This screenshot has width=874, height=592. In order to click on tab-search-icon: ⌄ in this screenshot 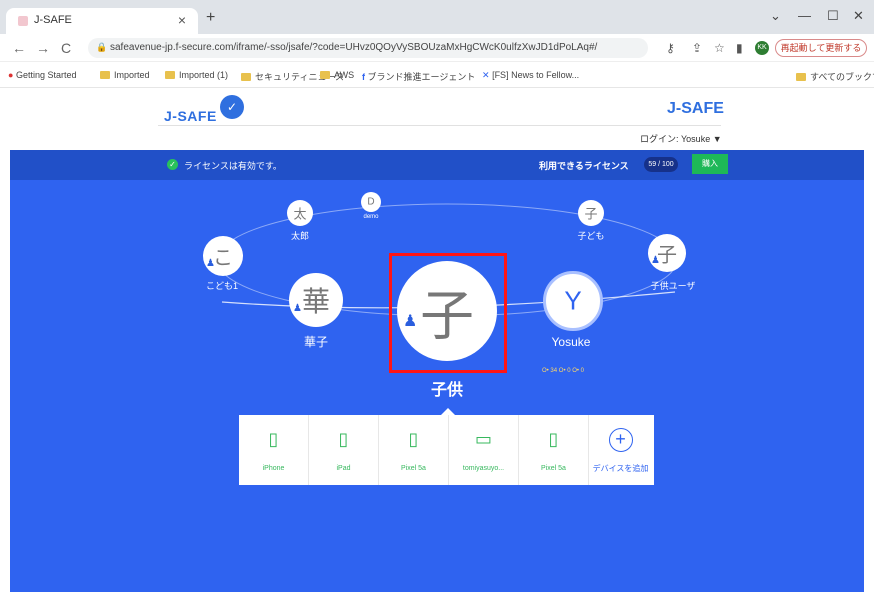, I will do `click(775, 16)`.